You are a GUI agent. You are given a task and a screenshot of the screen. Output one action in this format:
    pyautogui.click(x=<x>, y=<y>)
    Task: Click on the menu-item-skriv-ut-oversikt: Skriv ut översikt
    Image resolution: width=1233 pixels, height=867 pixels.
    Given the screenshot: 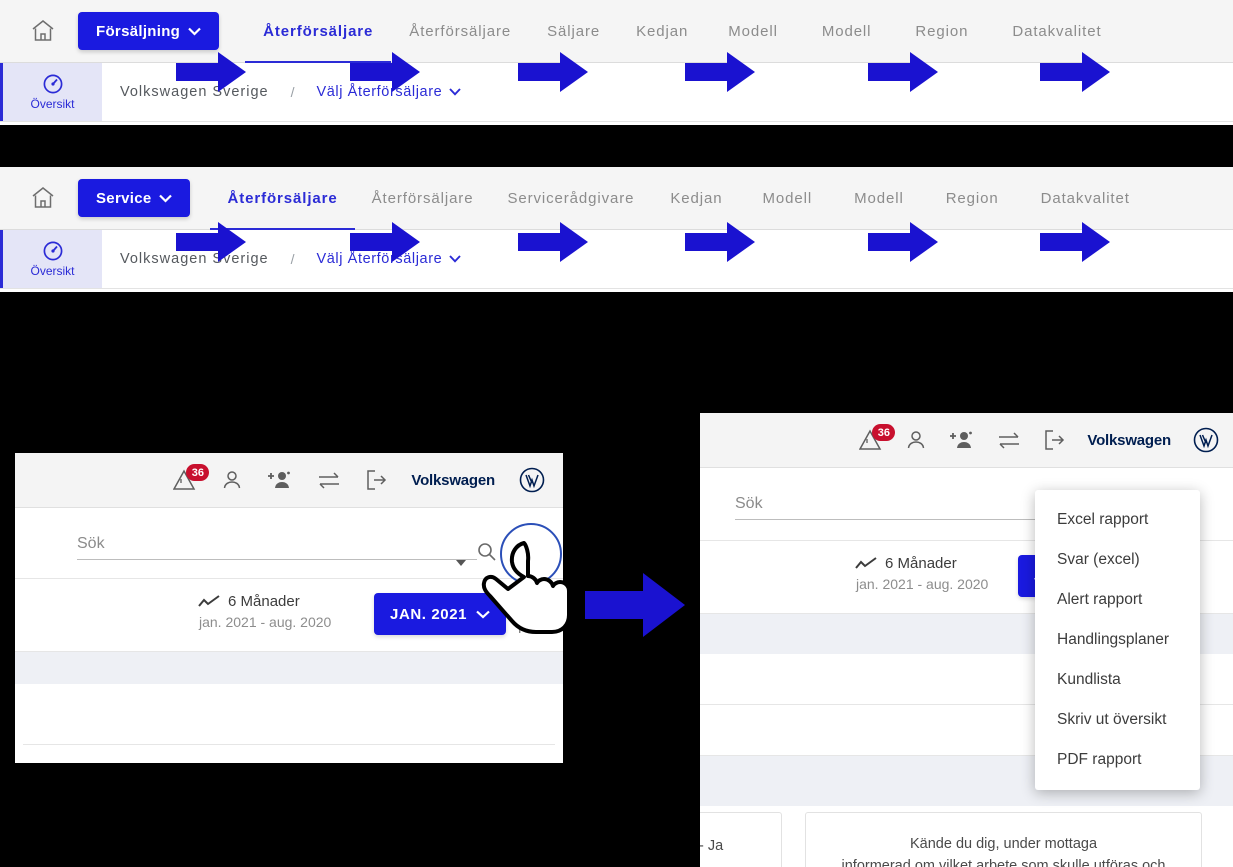 What is the action you would take?
    pyautogui.click(x=1117, y=720)
    